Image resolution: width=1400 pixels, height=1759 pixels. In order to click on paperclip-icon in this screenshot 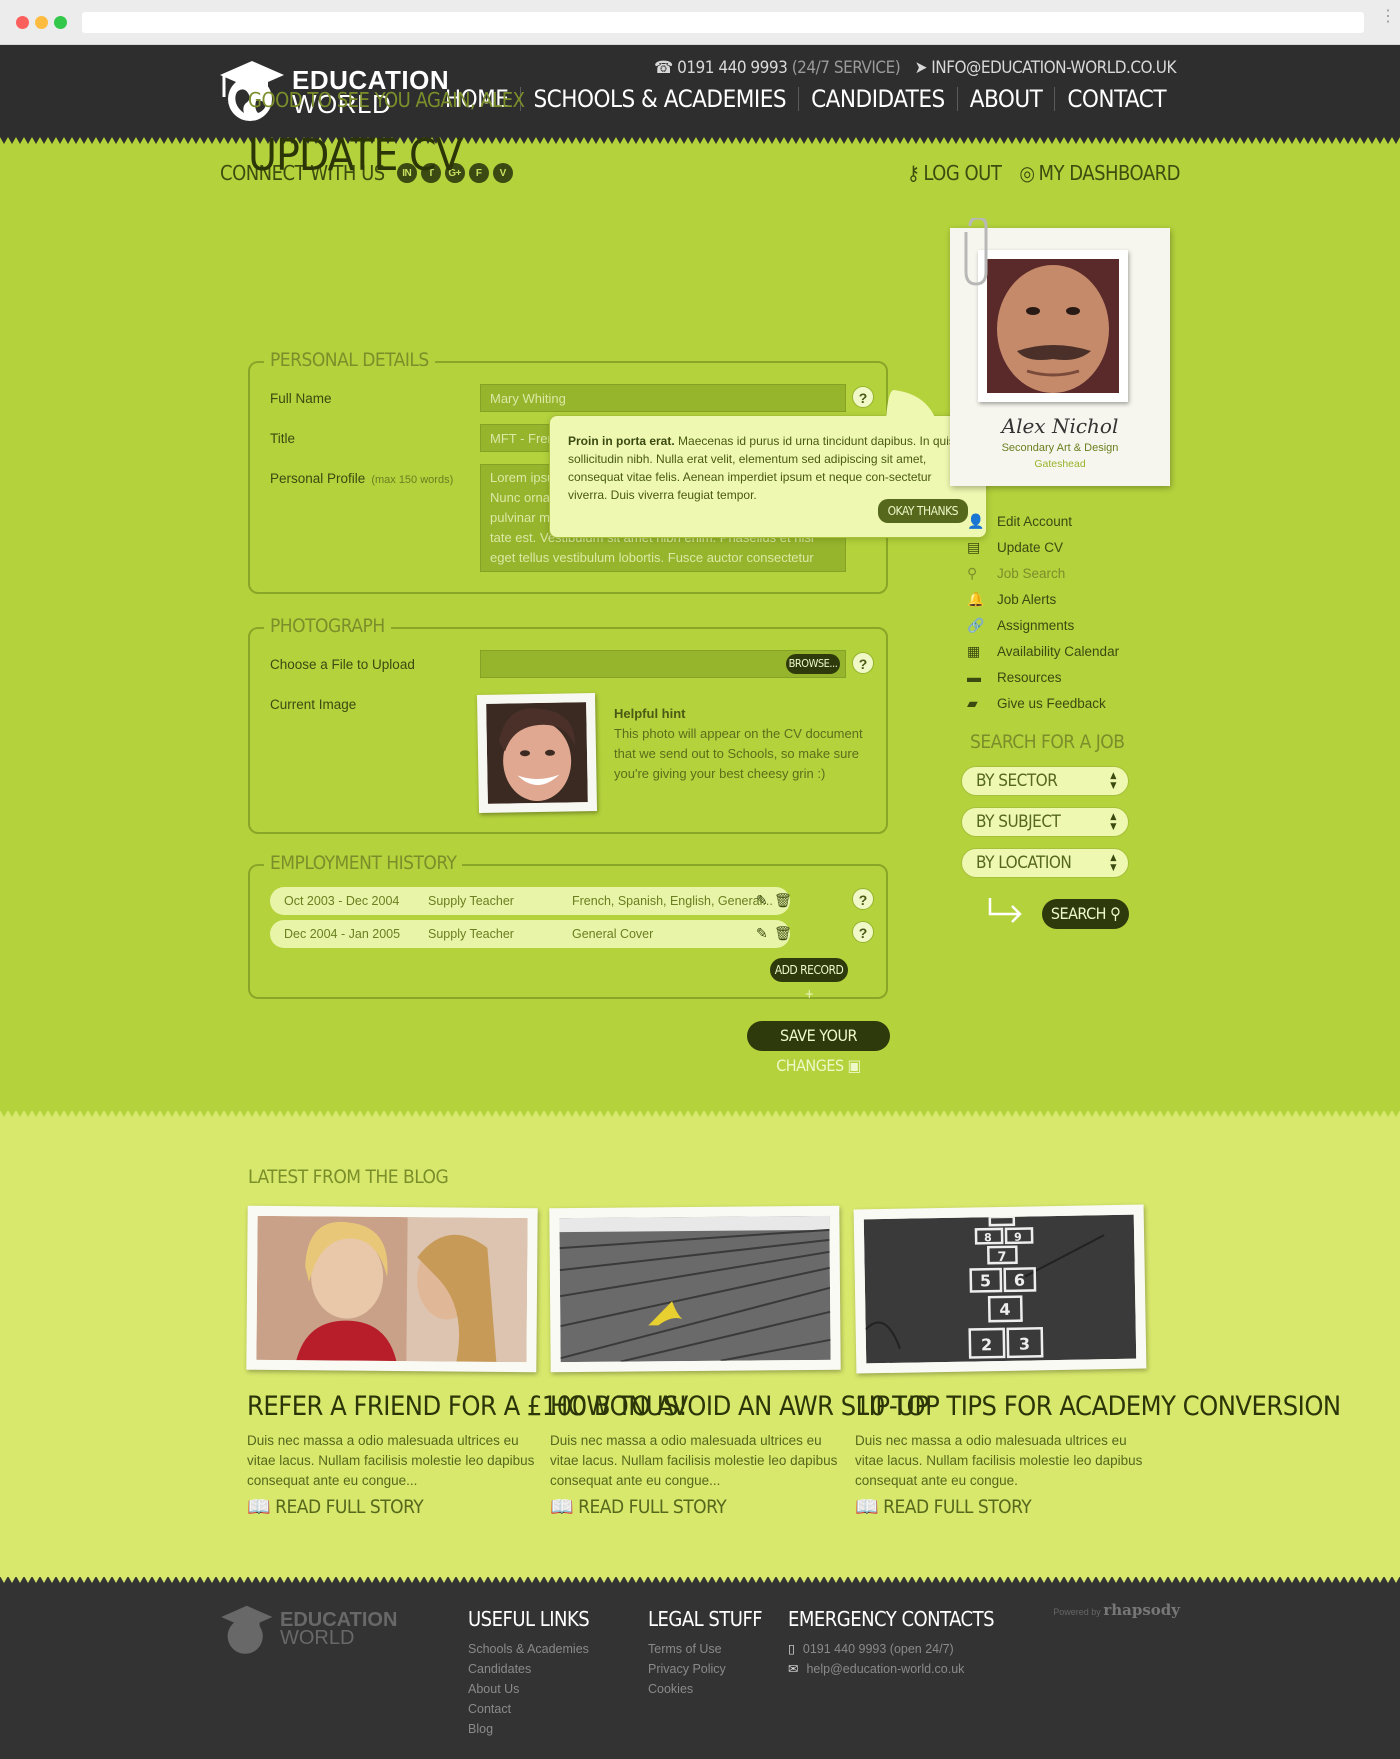, I will do `click(976, 252)`.